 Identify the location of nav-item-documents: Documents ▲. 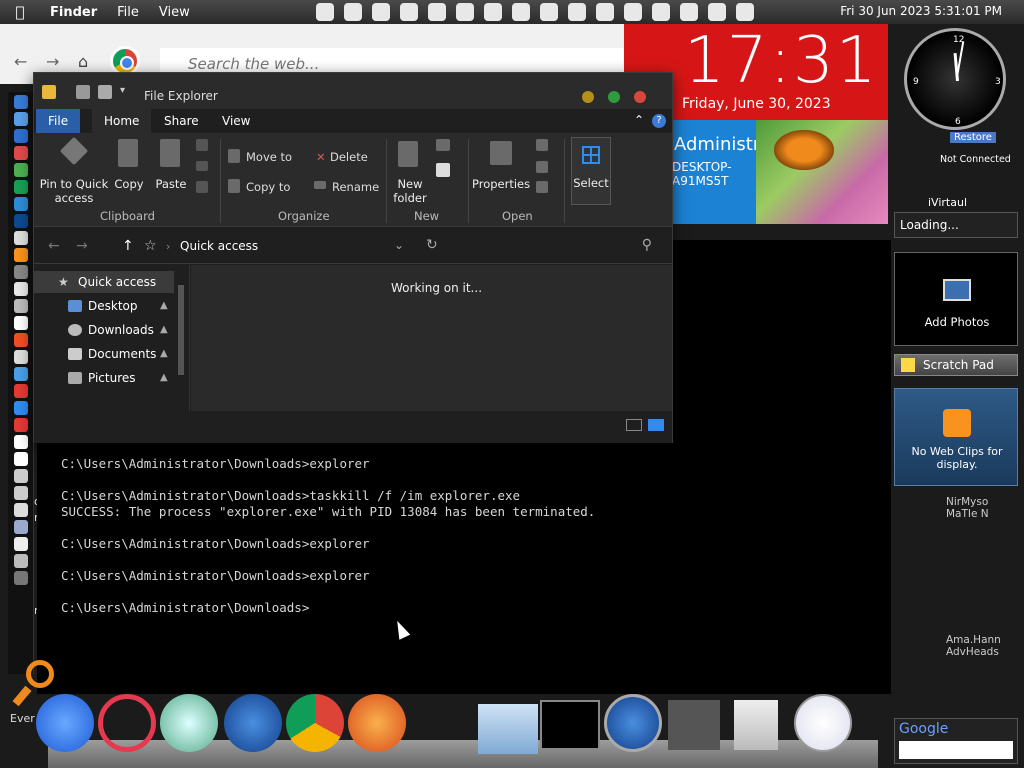
(104, 354).